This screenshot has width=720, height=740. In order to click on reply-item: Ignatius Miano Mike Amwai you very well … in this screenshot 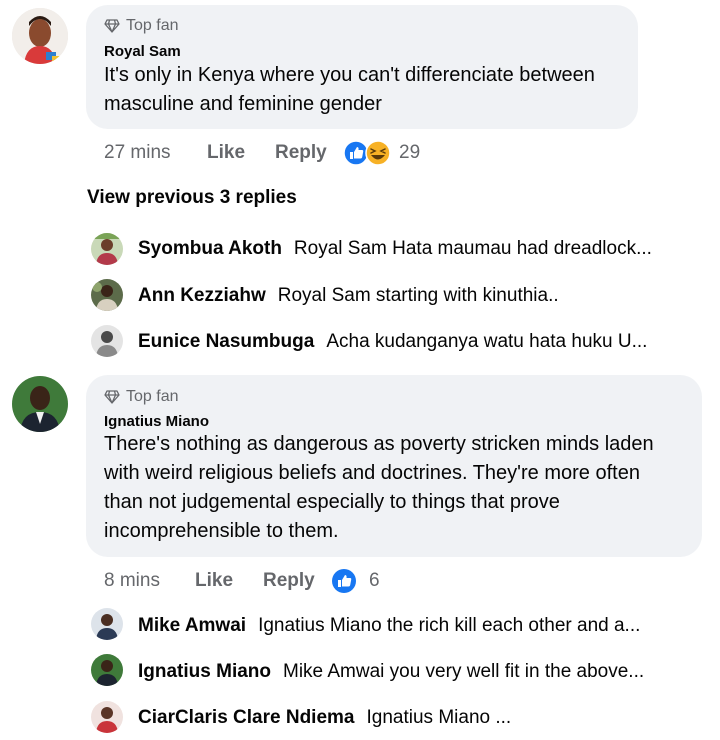, I will do `click(423, 672)`.